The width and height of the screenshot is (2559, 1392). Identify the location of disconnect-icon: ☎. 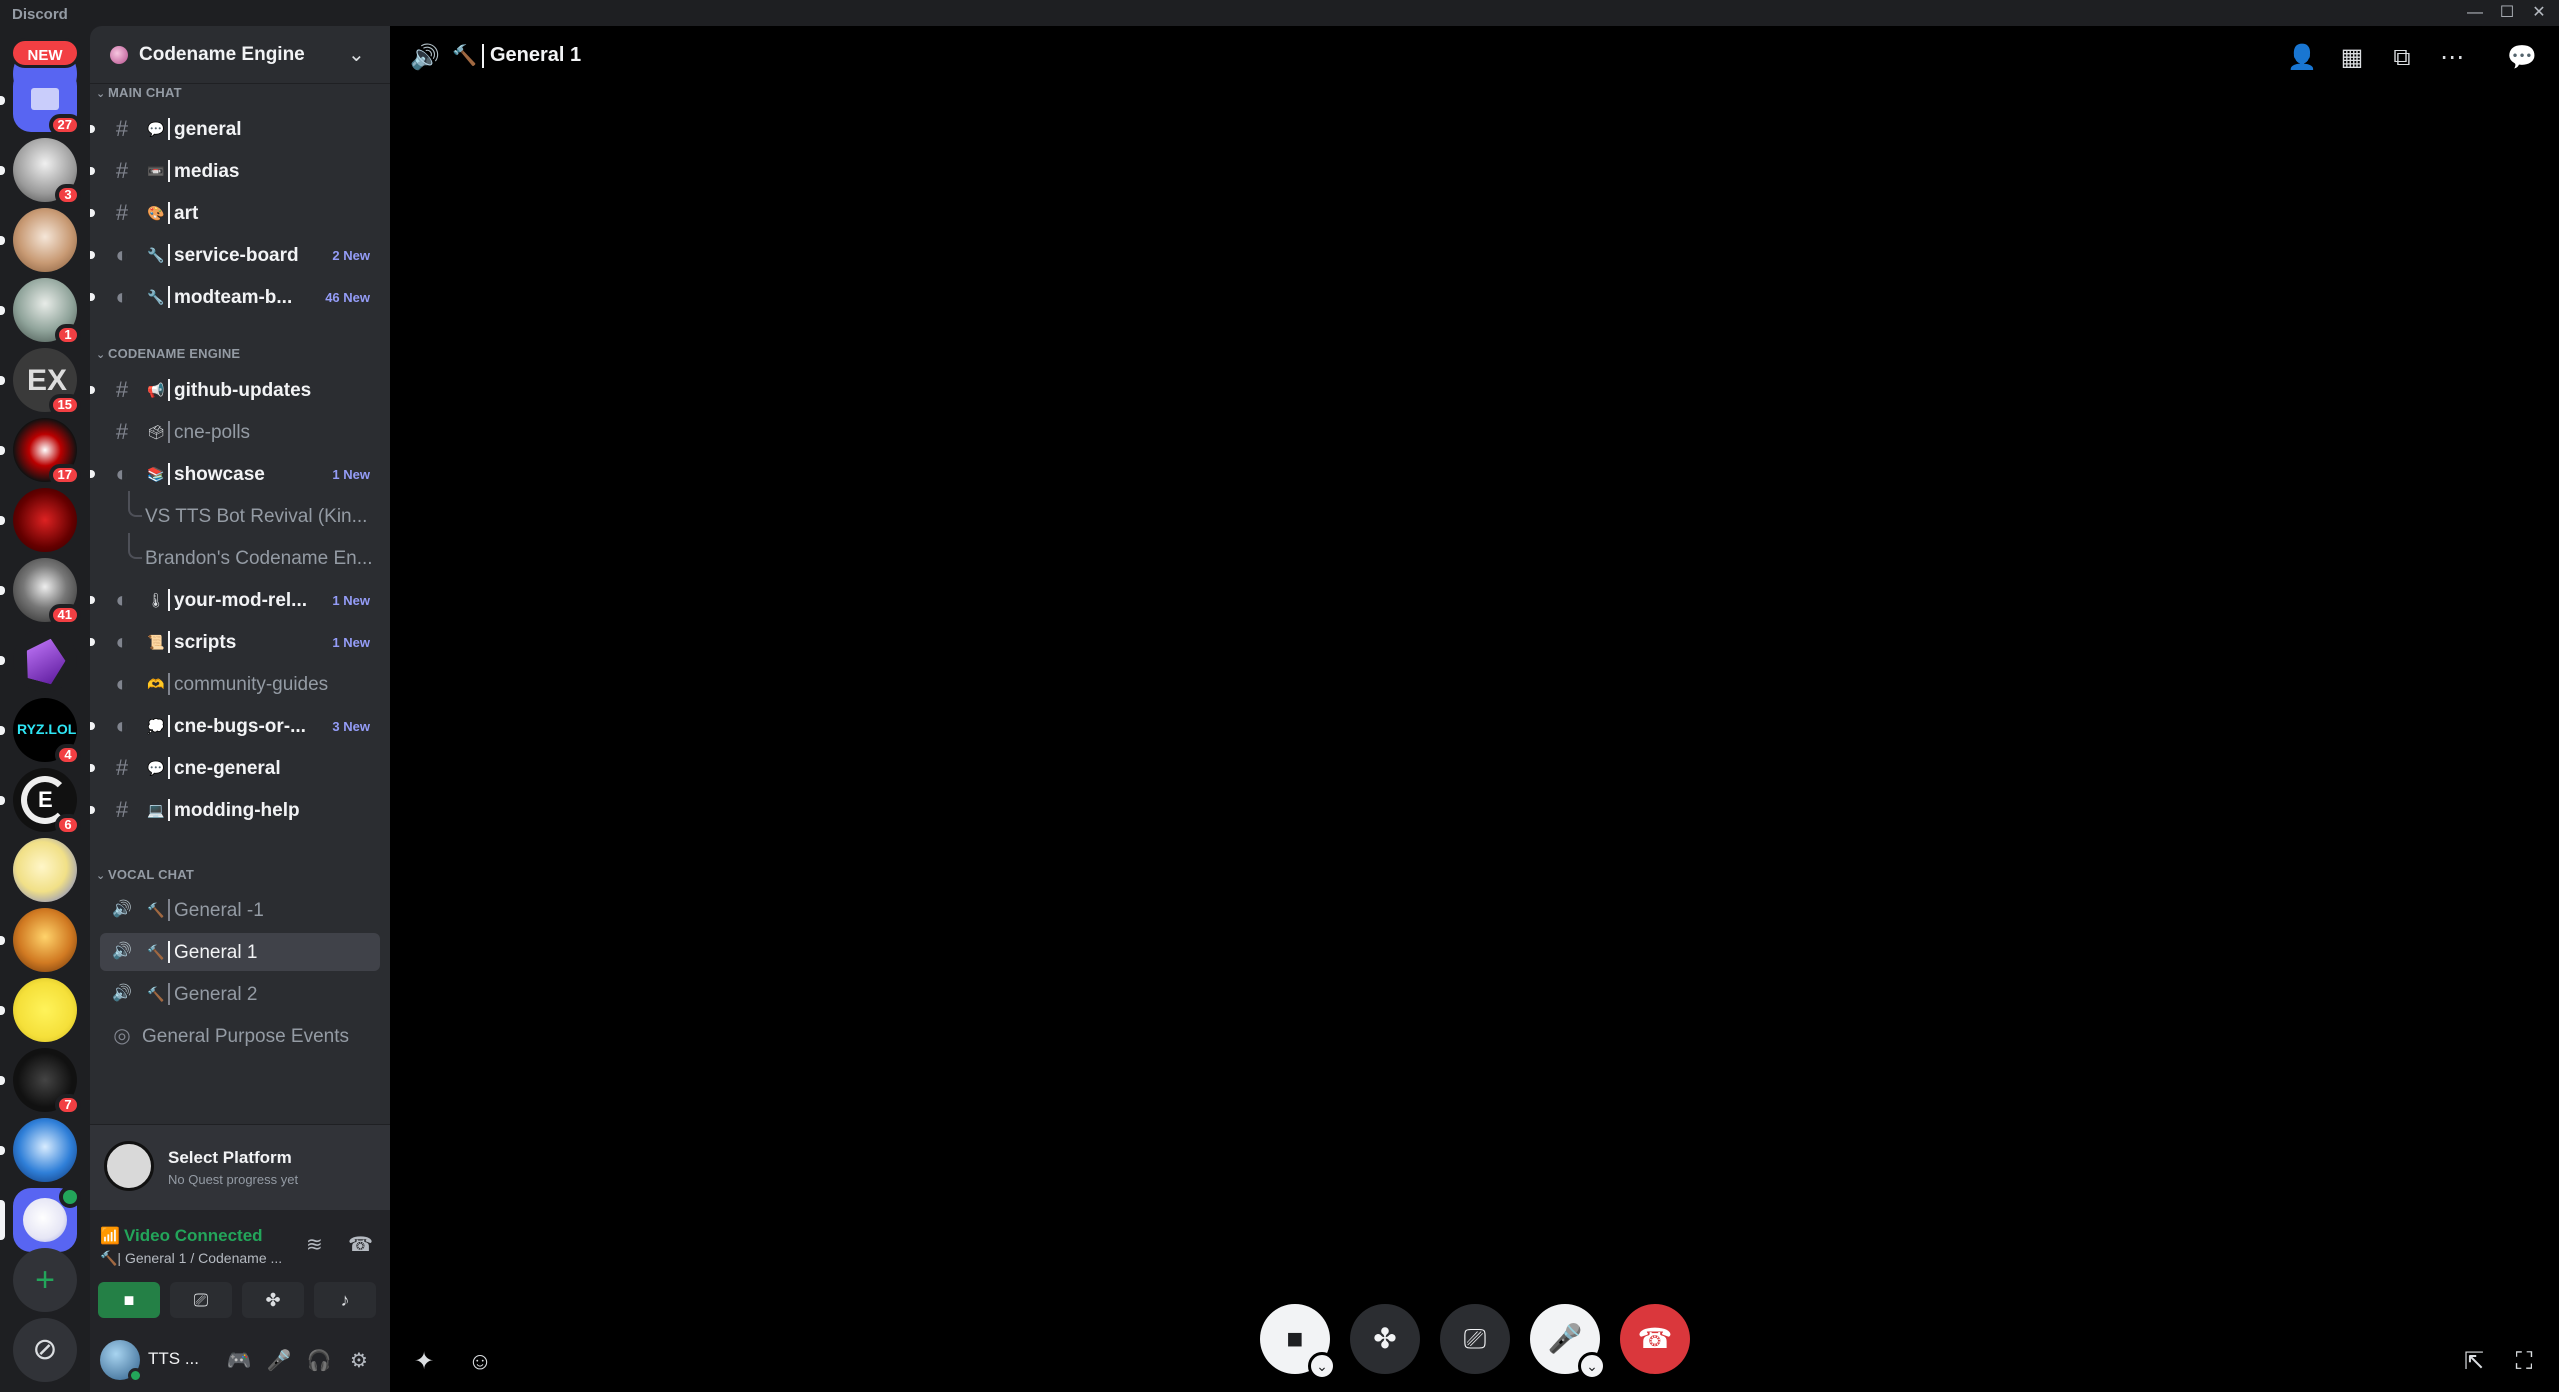
(360, 1244).